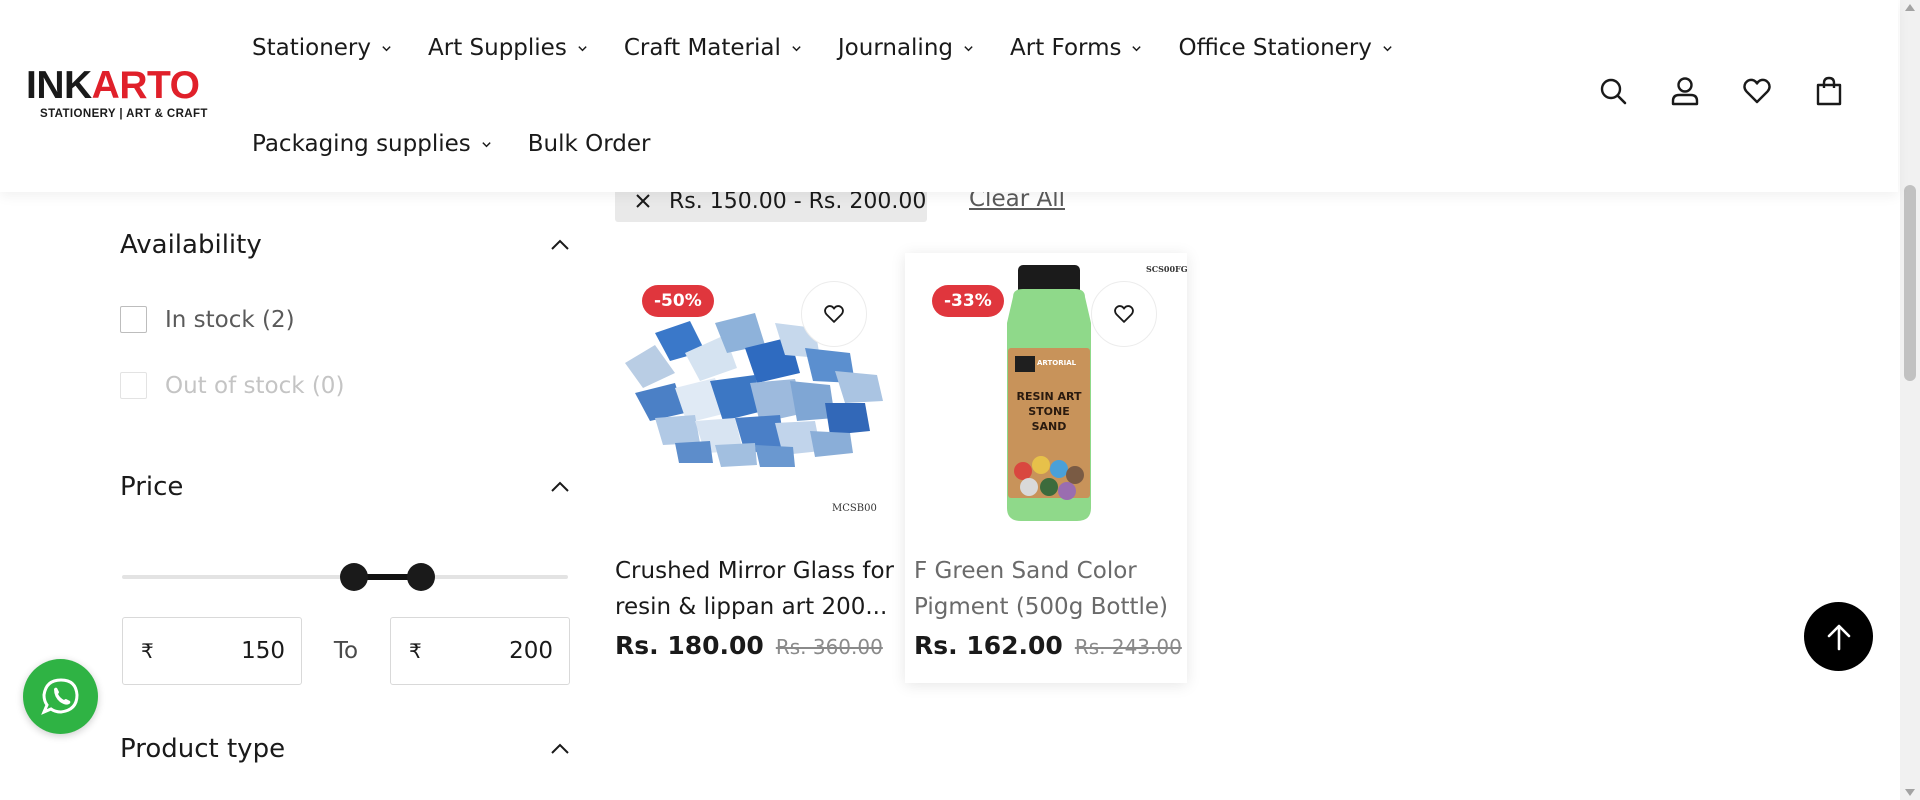  I want to click on sale-price: Rs. 180.00, so click(689, 645).